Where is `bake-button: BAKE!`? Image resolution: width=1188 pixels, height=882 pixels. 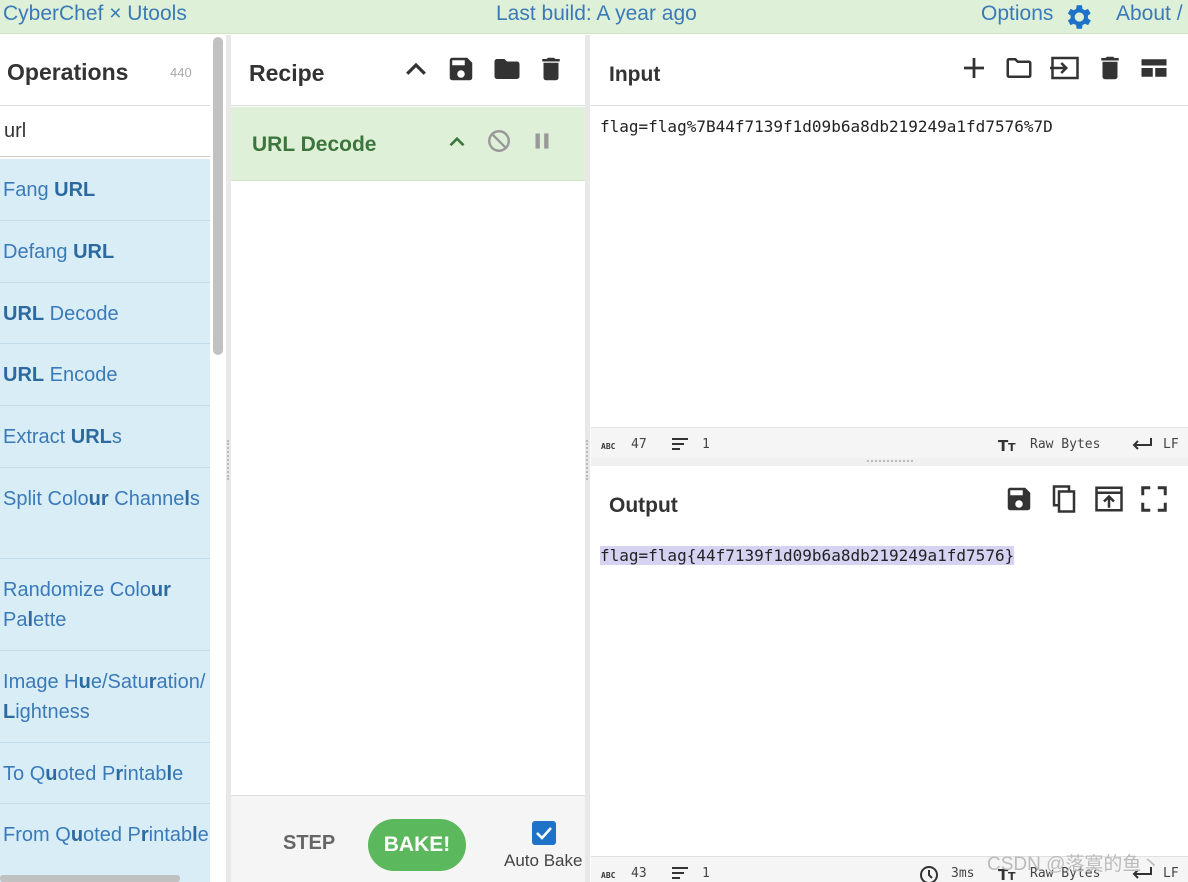
bake-button: BAKE! is located at coordinates (417, 845).